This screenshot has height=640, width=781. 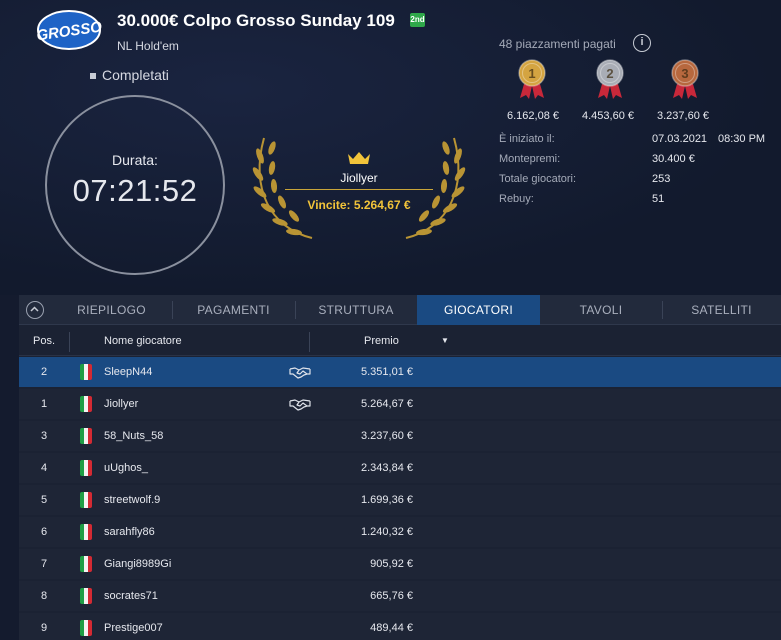 I want to click on table-row: 5 streetwolf.9 1.699,36 €, so click(x=400, y=500).